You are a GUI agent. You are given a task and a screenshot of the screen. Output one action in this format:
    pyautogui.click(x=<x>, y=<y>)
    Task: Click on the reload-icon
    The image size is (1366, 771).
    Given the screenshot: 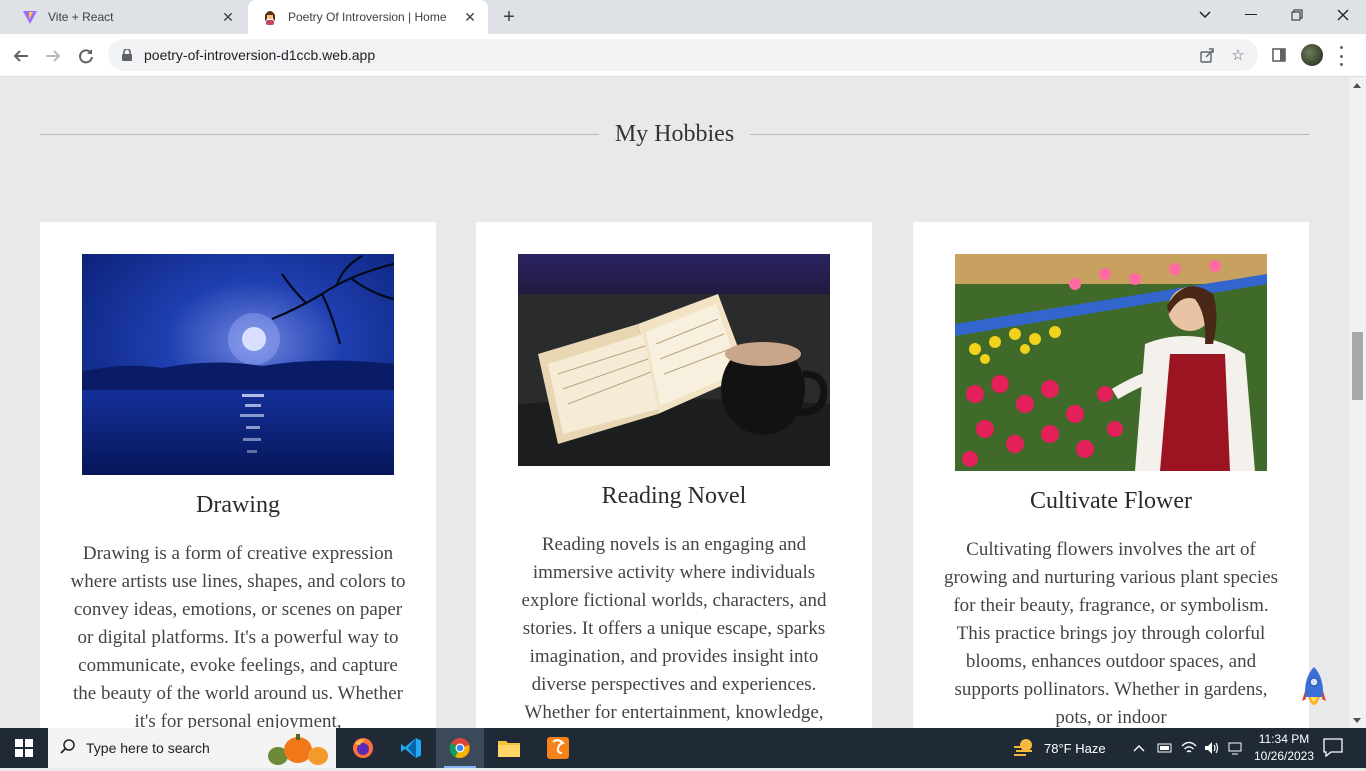 What is the action you would take?
    pyautogui.click(x=86, y=56)
    